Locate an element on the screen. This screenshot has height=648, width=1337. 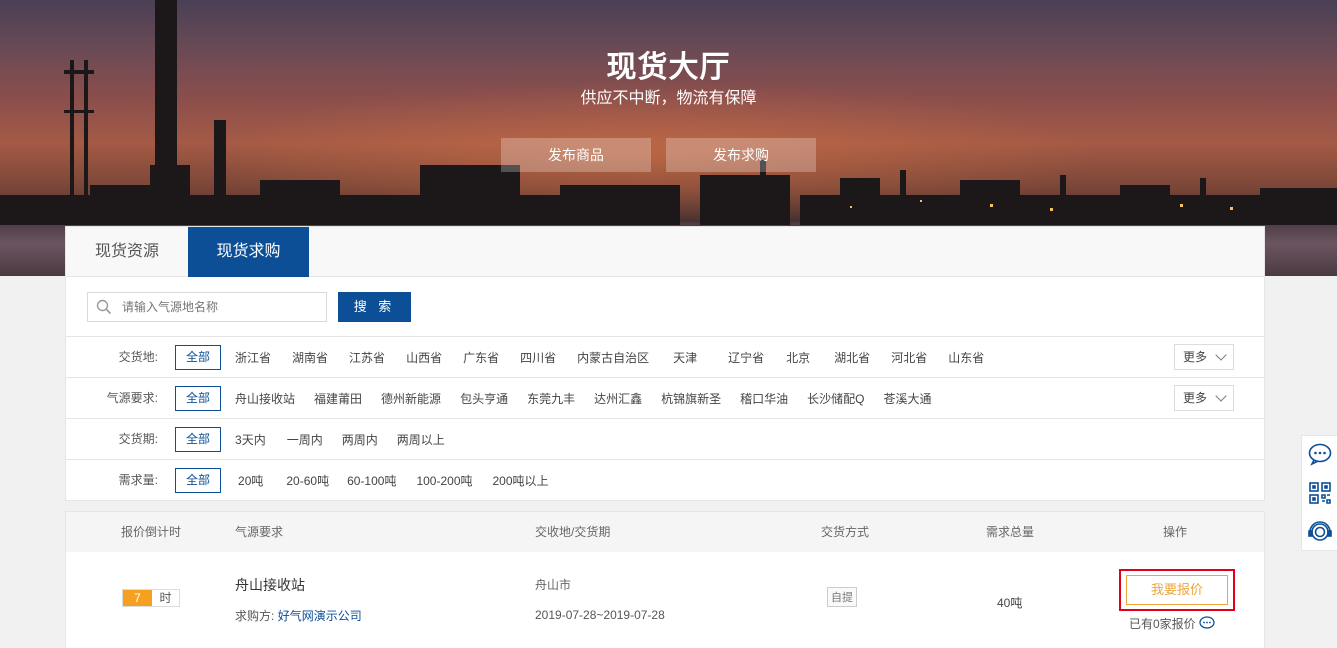
filter-option: 江苏省 is located at coordinates (367, 357).